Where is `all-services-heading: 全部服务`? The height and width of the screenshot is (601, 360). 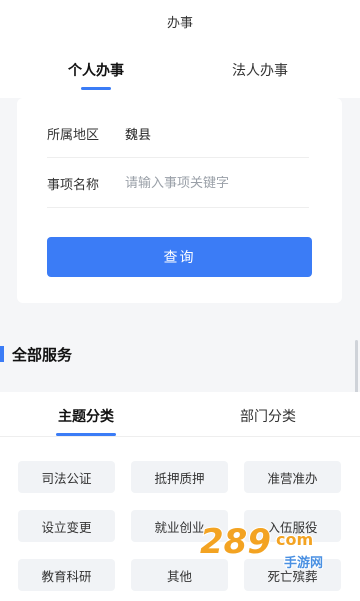
all-services-heading: 全部服务 is located at coordinates (36, 354).